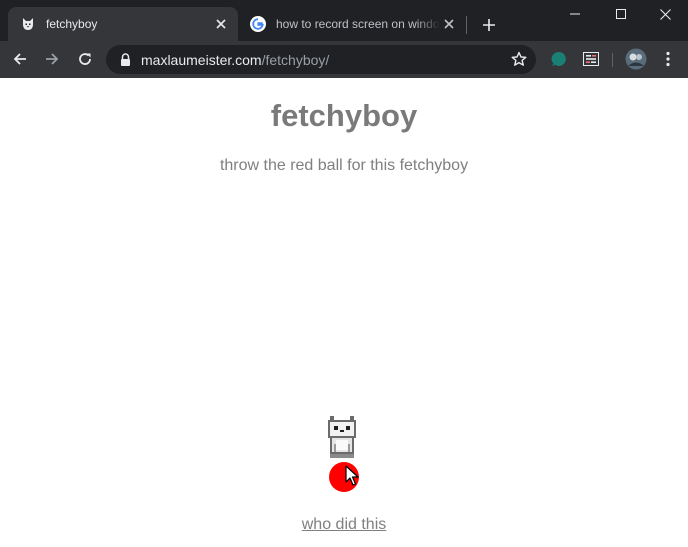 The height and width of the screenshot is (547, 688). Describe the element at coordinates (575, 14) in the screenshot. I see `minimize-window-icon` at that location.